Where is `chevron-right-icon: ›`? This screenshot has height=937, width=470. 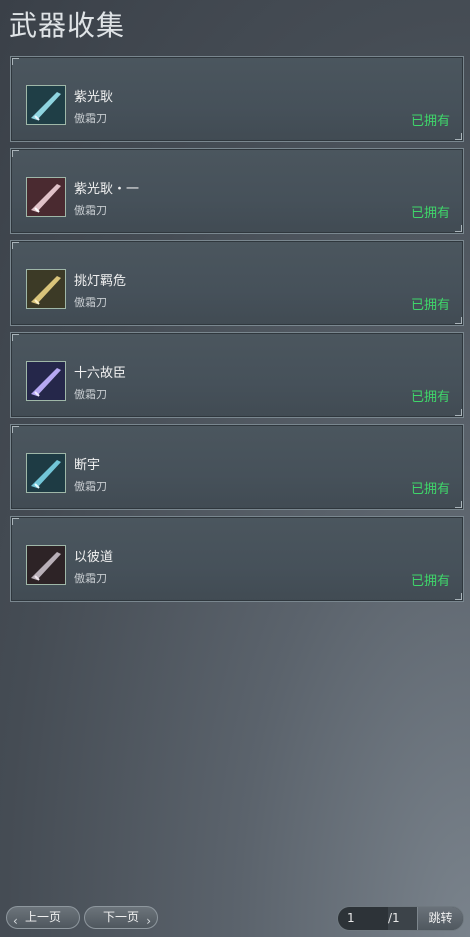
chevron-right-icon: › is located at coordinates (148, 921).